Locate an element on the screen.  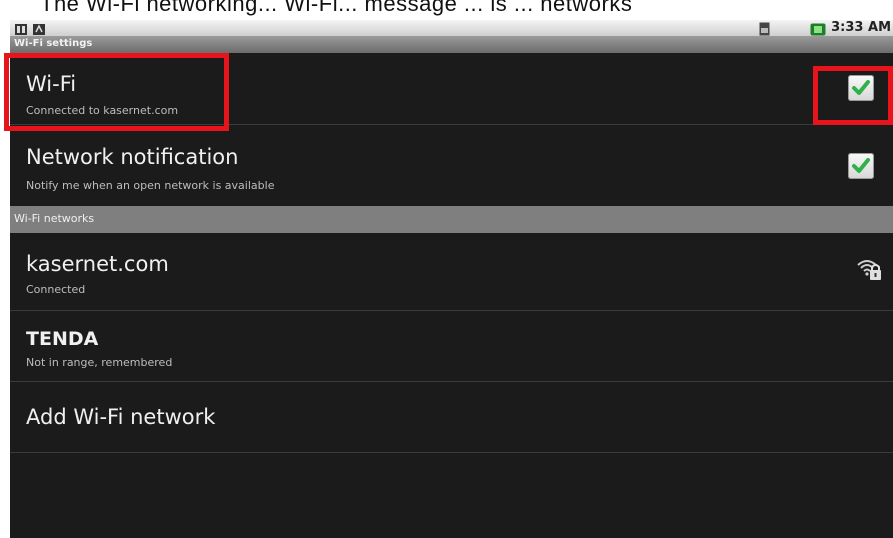
page-title: Wi-Fi settings is located at coordinates (53, 43).